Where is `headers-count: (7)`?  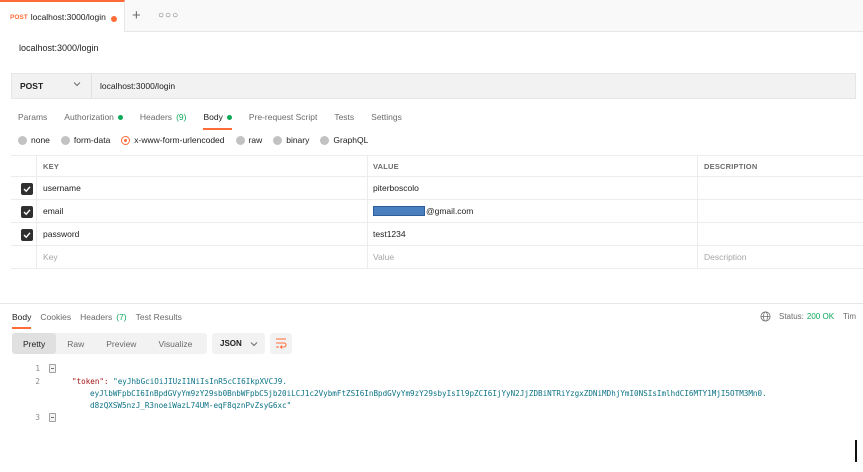
headers-count: (7) is located at coordinates (121, 317).